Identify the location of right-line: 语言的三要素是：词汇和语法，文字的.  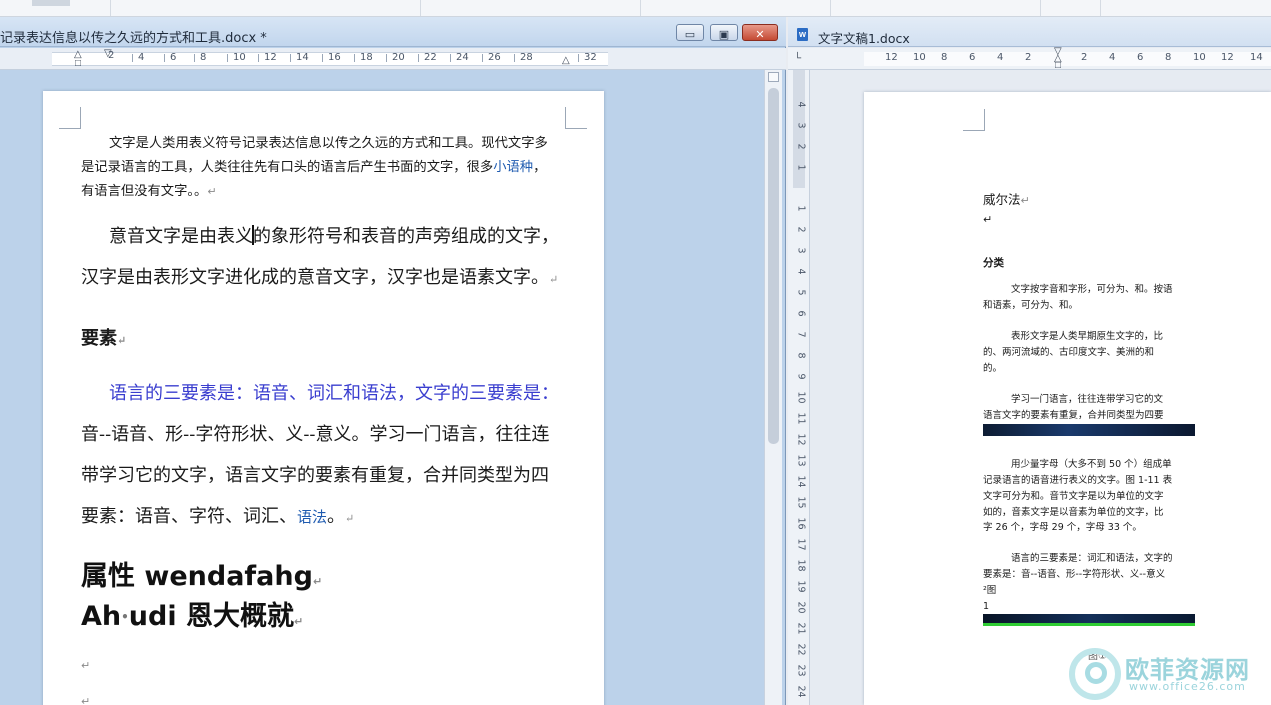
(1078, 559).